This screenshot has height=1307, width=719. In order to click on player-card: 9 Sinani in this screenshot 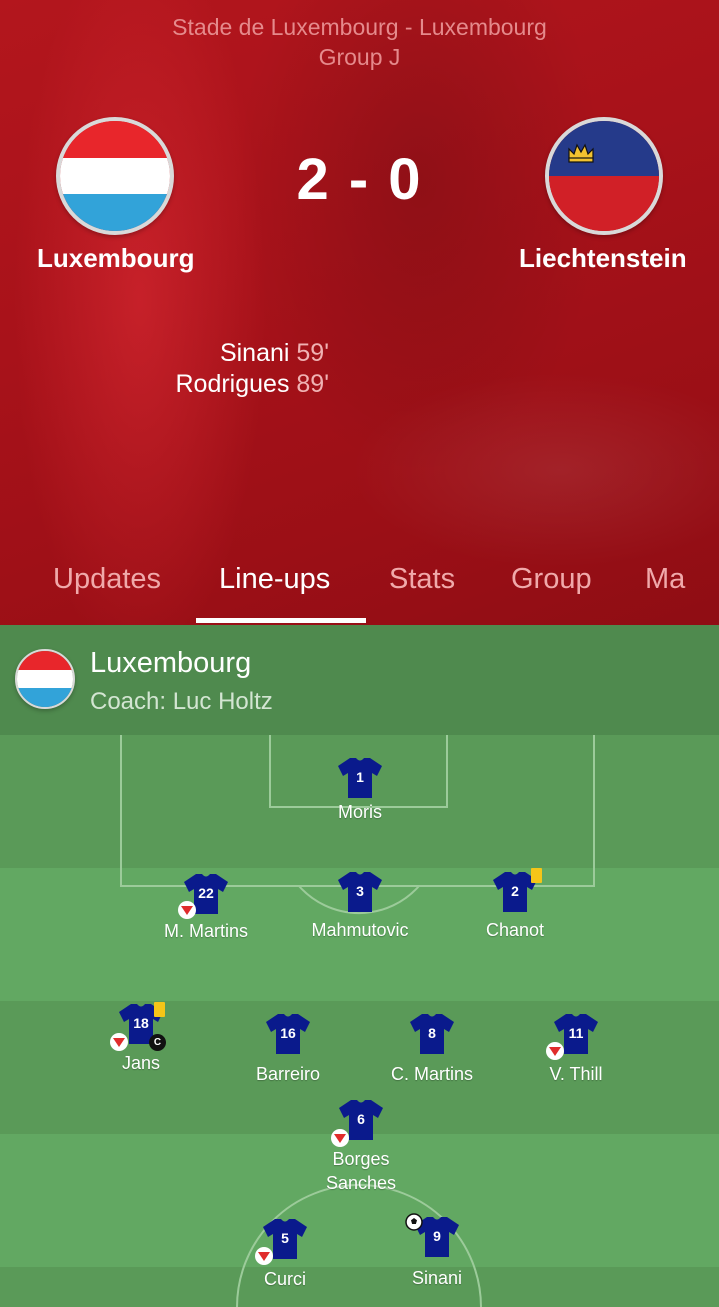, I will do `click(437, 1251)`.